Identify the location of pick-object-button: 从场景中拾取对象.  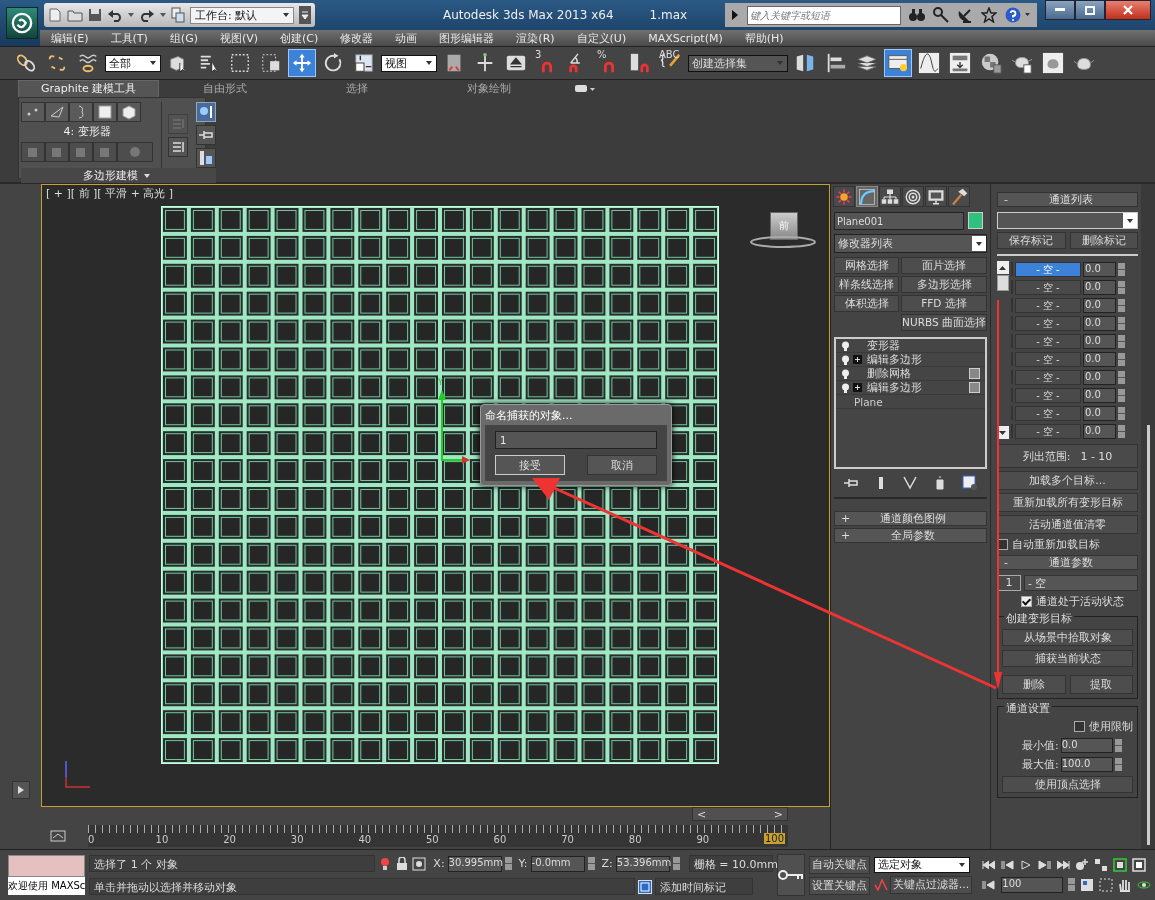
(1067, 637).